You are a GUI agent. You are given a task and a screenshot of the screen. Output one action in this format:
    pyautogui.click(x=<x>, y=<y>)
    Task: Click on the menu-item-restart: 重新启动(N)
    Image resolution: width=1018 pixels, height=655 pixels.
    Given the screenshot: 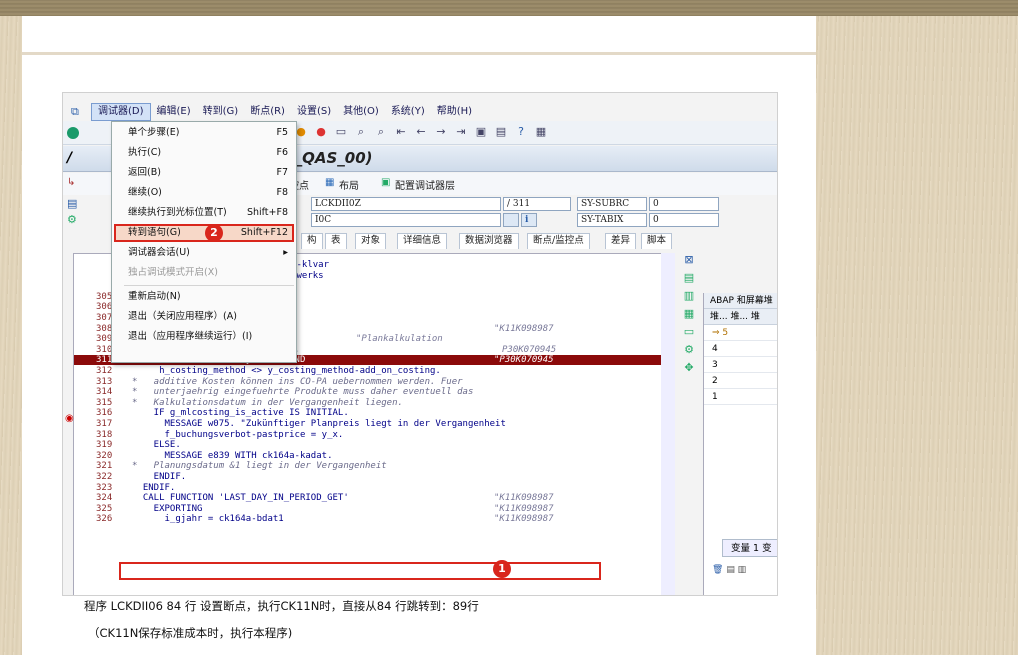 What is the action you would take?
    pyautogui.click(x=204, y=297)
    